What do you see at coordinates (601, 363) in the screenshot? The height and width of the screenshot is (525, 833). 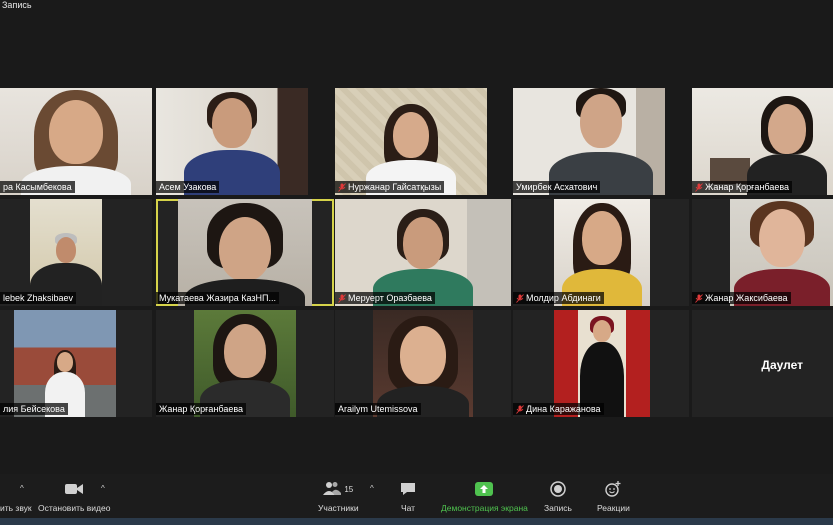 I see `participant-tile: Дина Каражанова` at bounding box center [601, 363].